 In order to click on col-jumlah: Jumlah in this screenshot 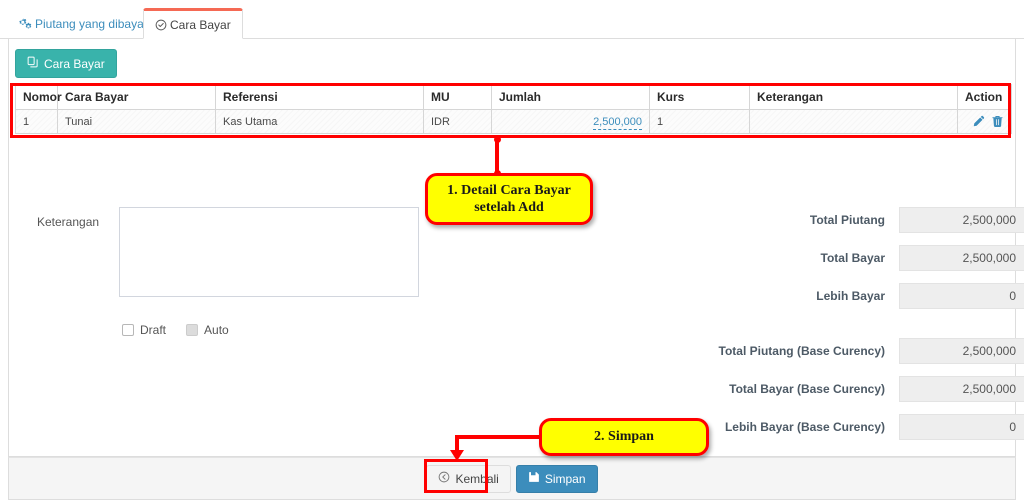, I will do `click(570, 97)`.